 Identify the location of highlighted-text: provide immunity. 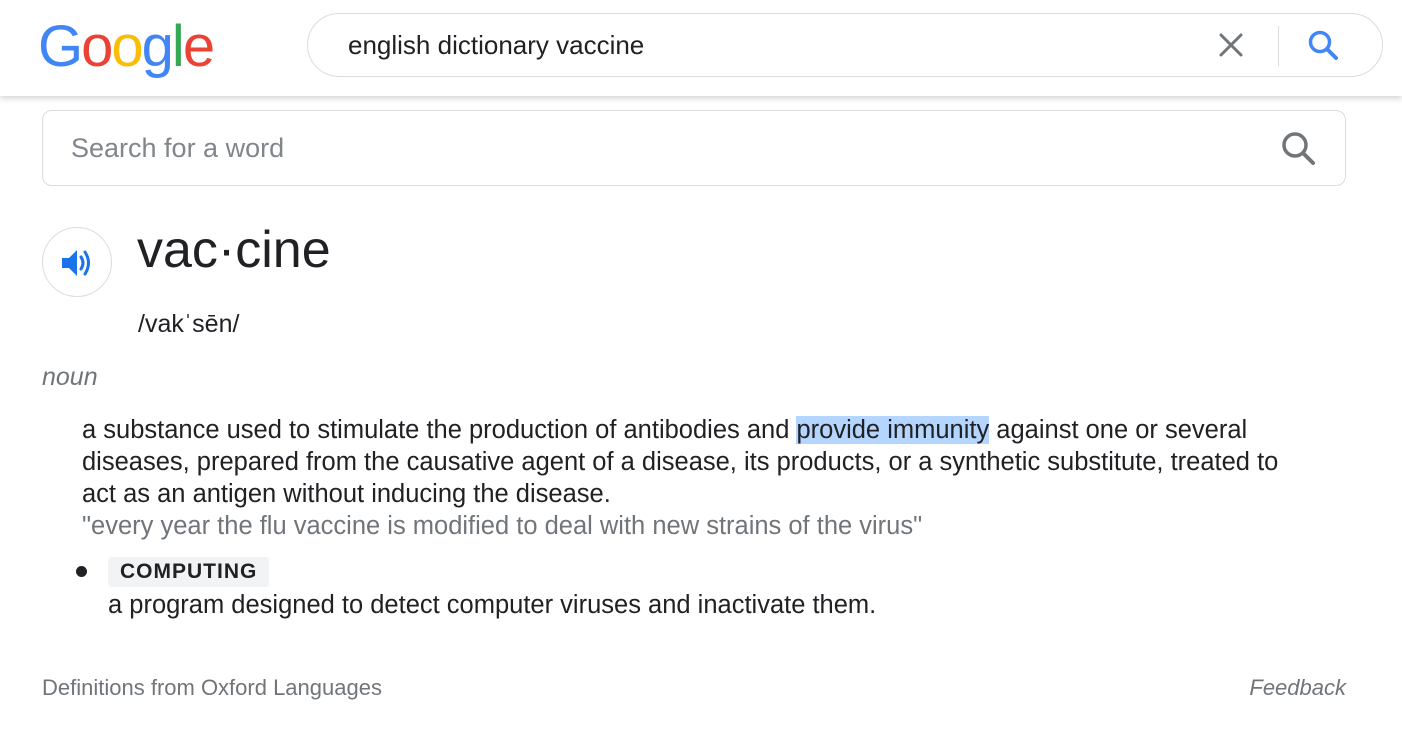
(893, 430).